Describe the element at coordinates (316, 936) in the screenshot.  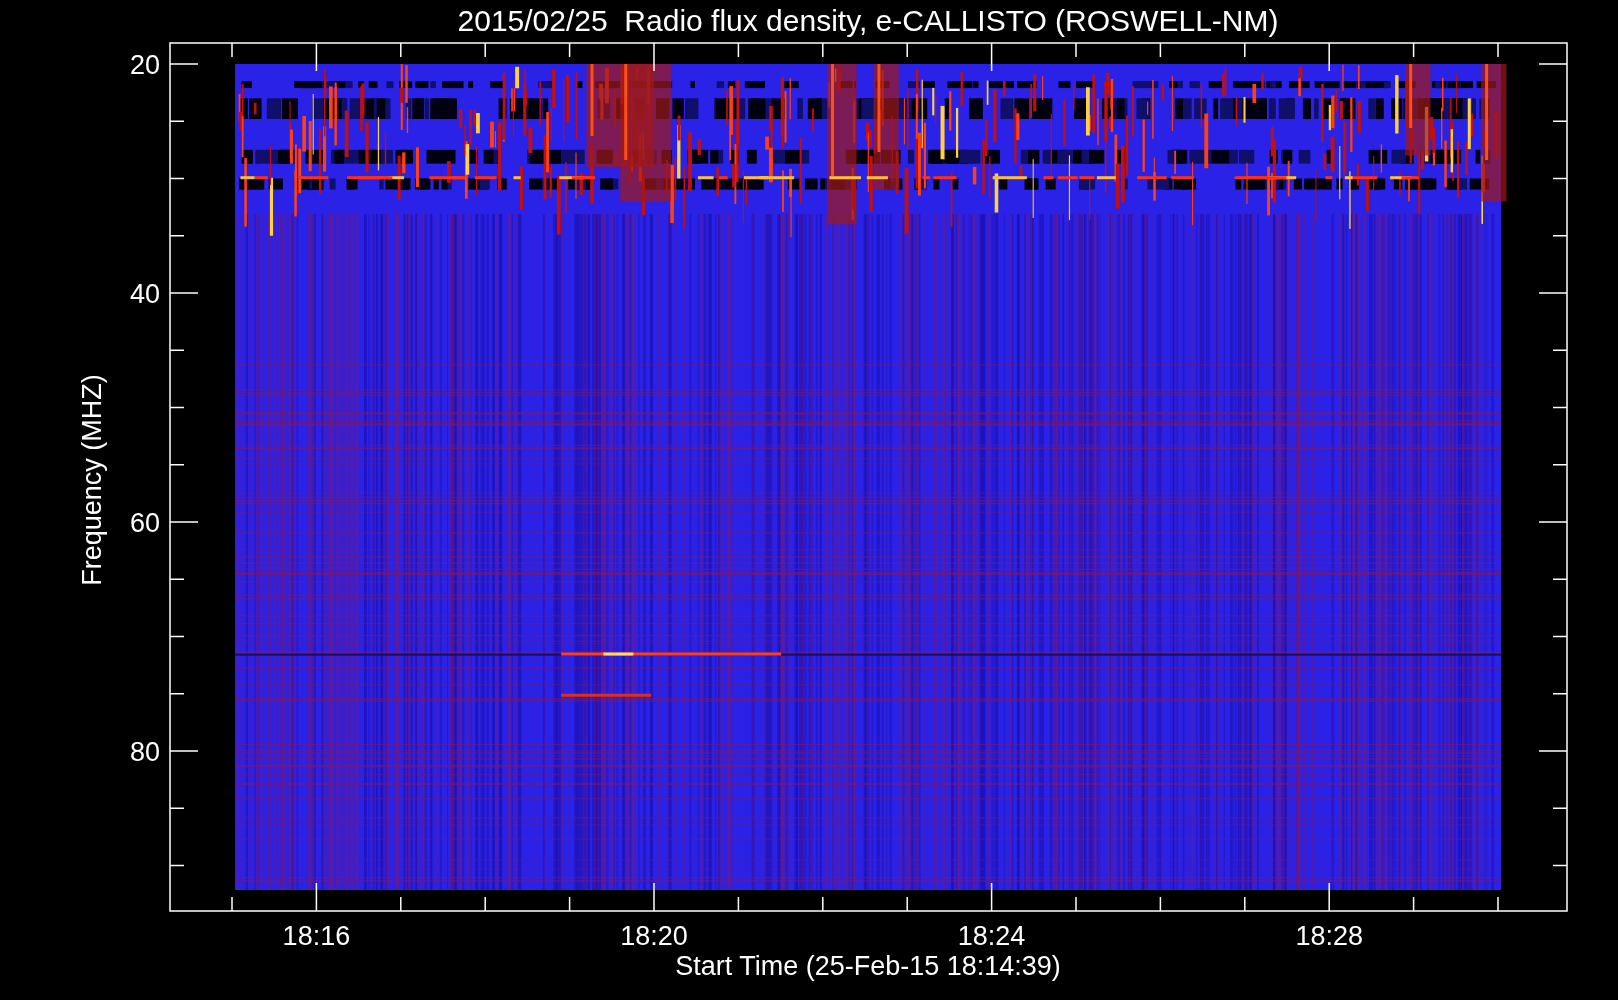
I see `tick-label: 18:16` at that location.